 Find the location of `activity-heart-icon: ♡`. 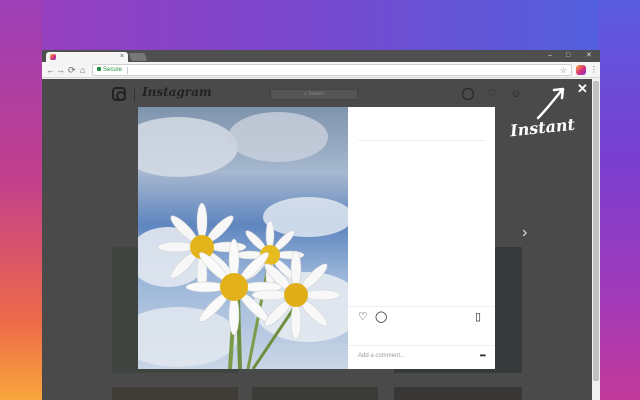

activity-heart-icon: ♡ is located at coordinates (492, 94).